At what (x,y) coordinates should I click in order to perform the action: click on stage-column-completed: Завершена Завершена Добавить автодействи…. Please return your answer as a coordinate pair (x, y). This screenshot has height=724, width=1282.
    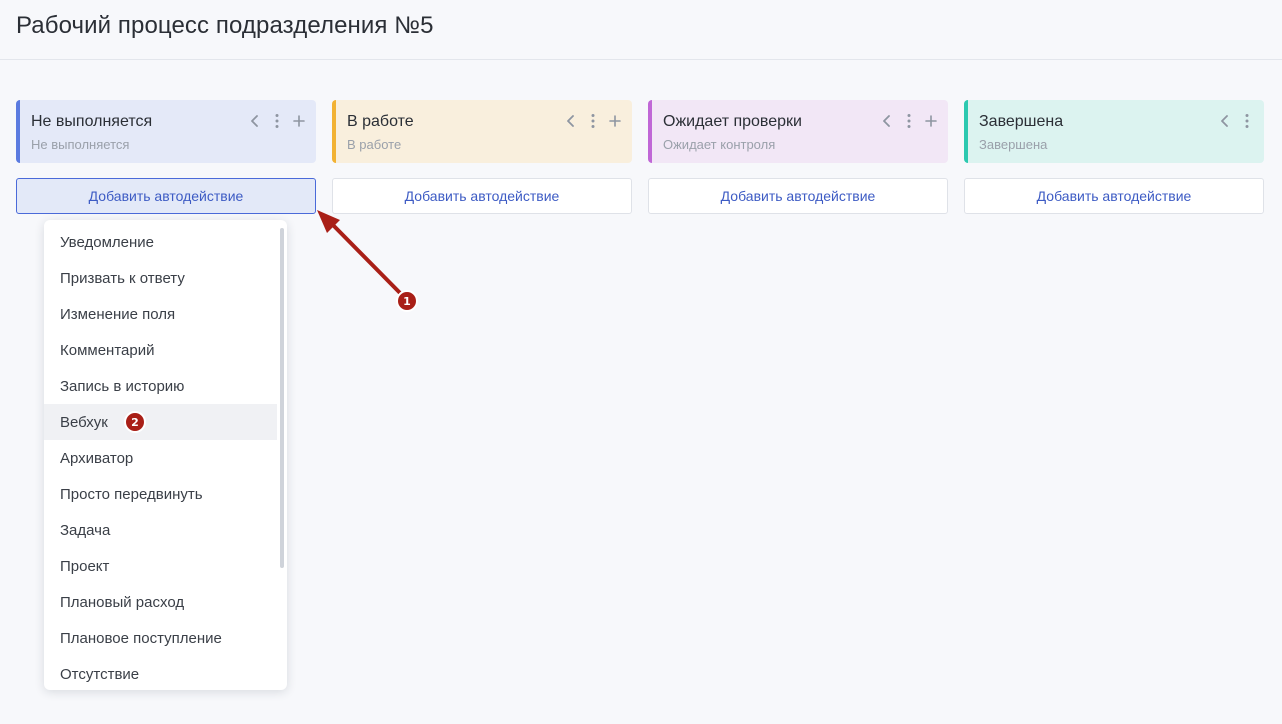
    Looking at the image, I should click on (1114, 157).